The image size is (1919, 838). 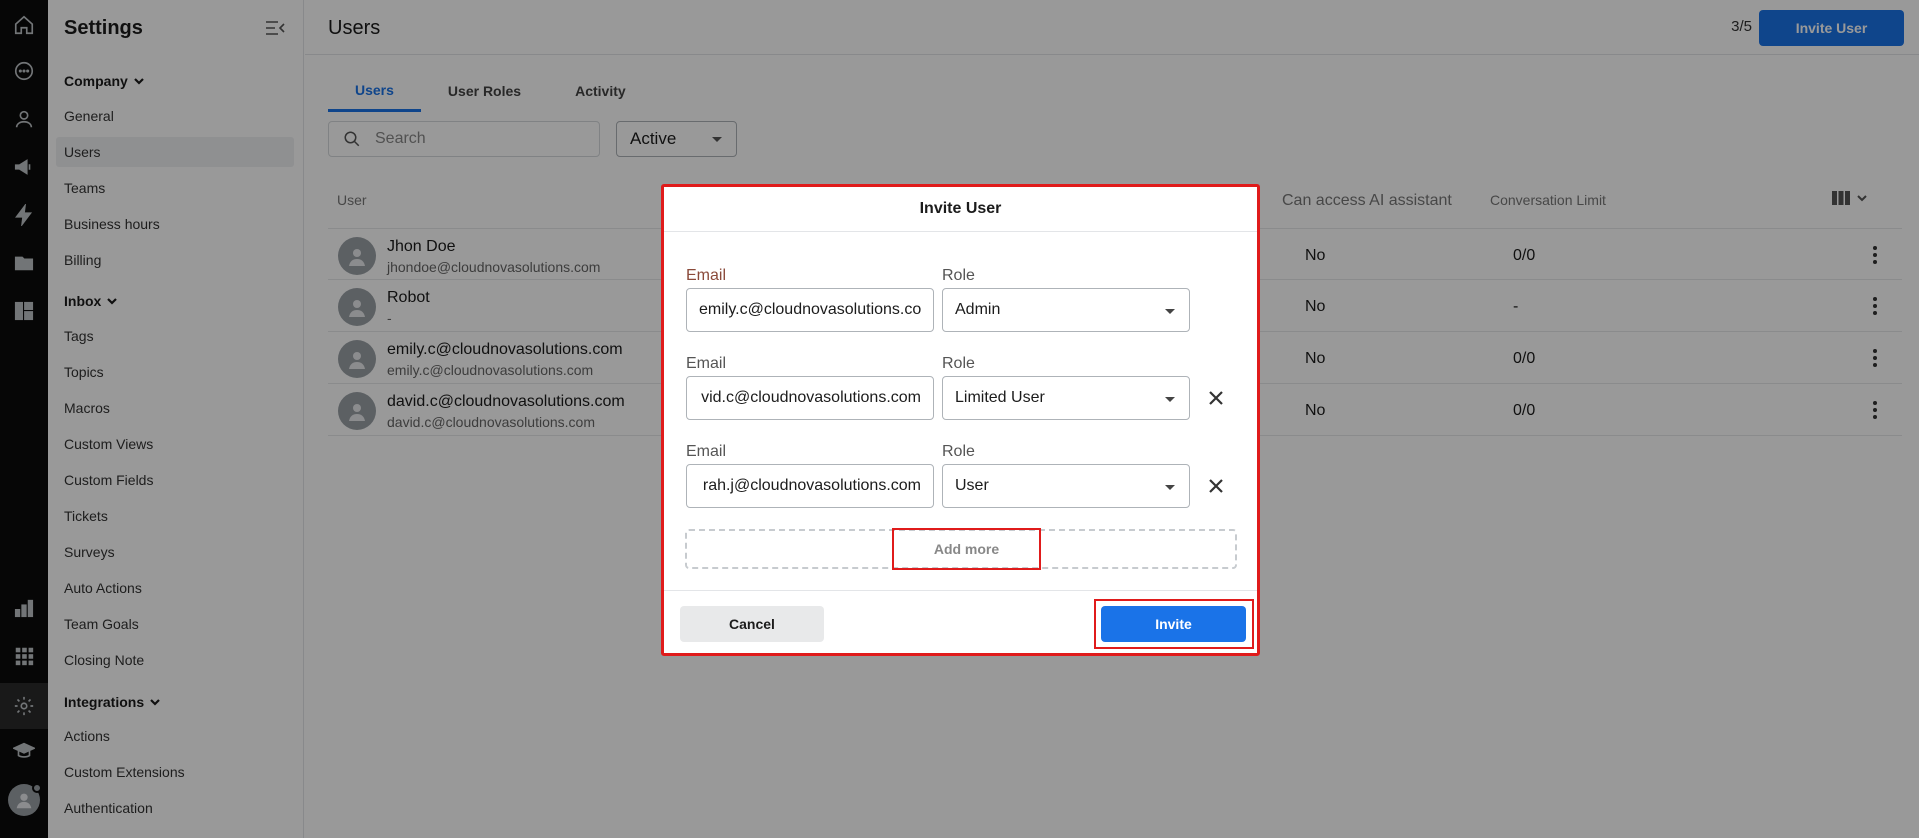 What do you see at coordinates (960, 590) in the screenshot?
I see `dialog-footer-divider` at bounding box center [960, 590].